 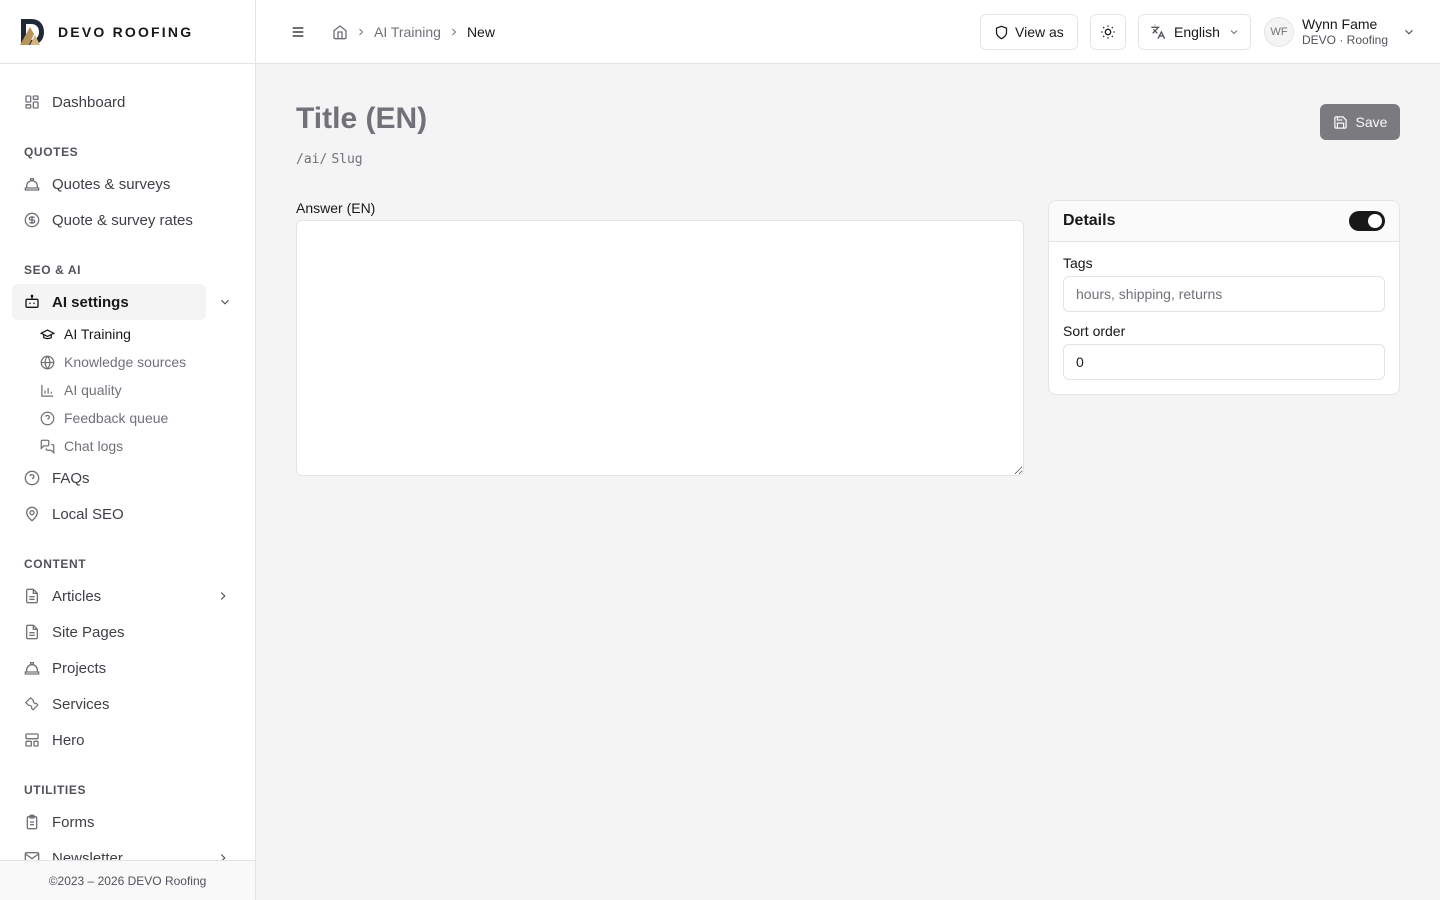 I want to click on sidebar-item-label: Services, so click(x=81, y=704).